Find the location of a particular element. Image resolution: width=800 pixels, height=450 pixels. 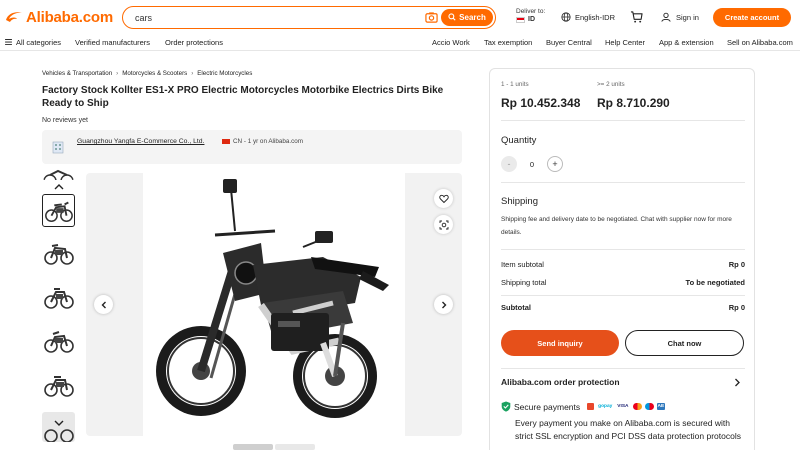

breadcrumb-item: Vehicles & Transportation is located at coordinates (77, 73).